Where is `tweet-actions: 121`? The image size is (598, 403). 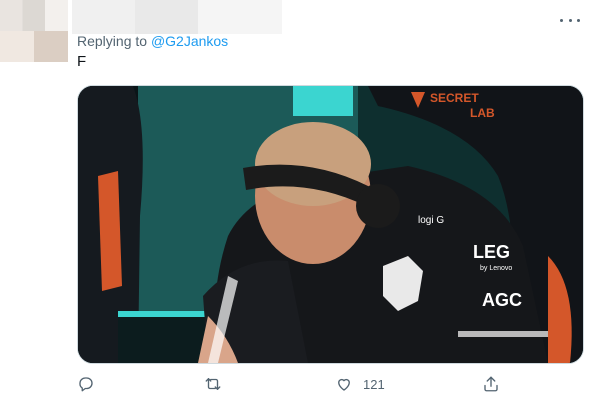 tweet-actions: 121 is located at coordinates (288, 384).